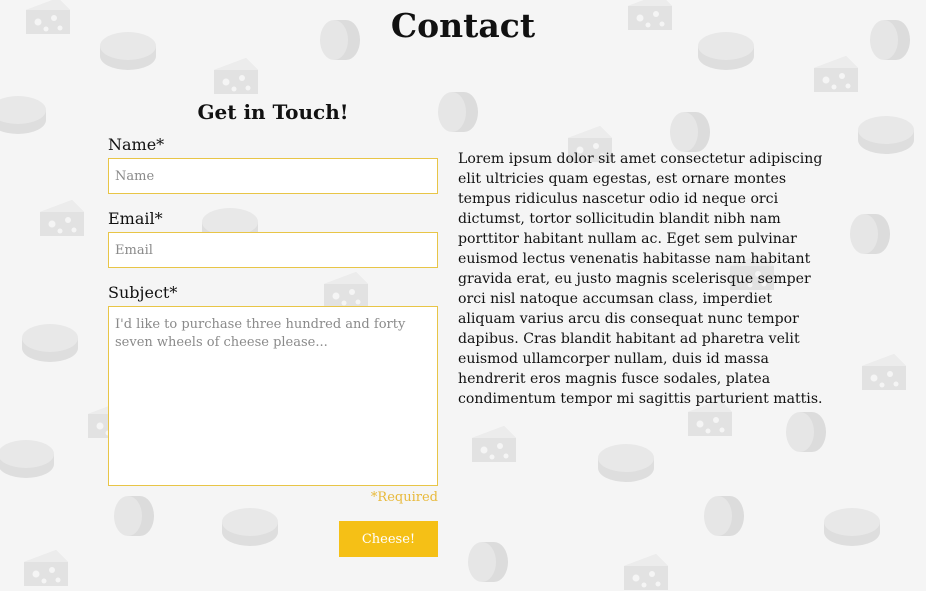  What do you see at coordinates (273, 250) in the screenshot?
I see `email-input` at bounding box center [273, 250].